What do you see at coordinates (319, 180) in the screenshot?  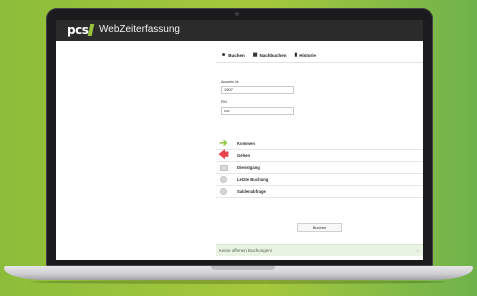 I see `action-letzte-buchung: Letzte Buchung` at bounding box center [319, 180].